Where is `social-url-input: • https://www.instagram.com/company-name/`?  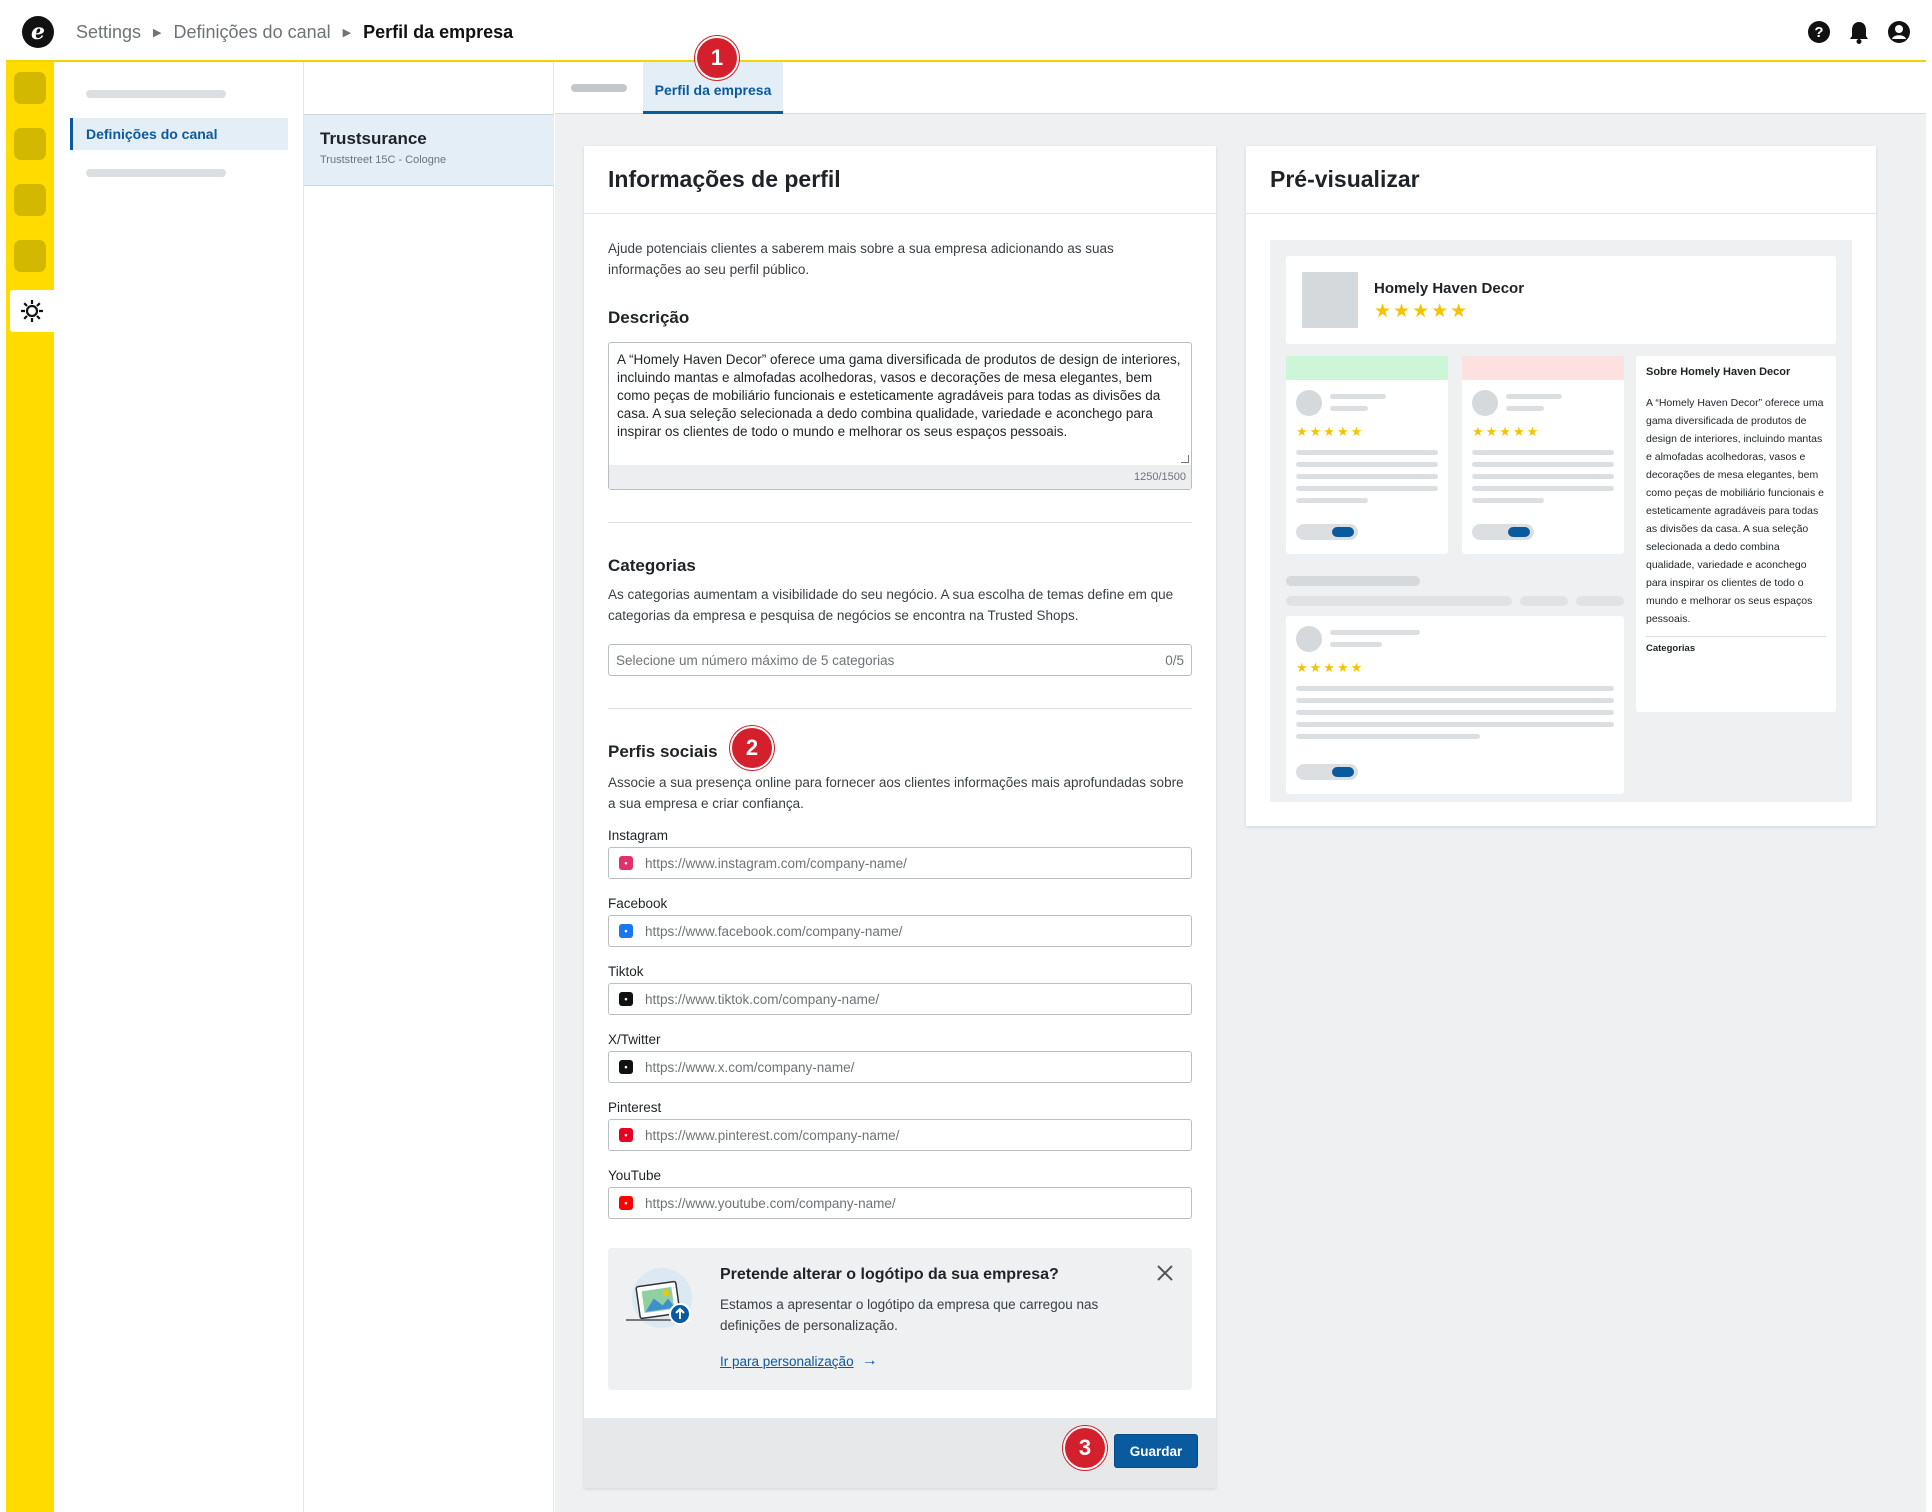
social-url-input: • https://www.instagram.com/company-name/ is located at coordinates (900, 863).